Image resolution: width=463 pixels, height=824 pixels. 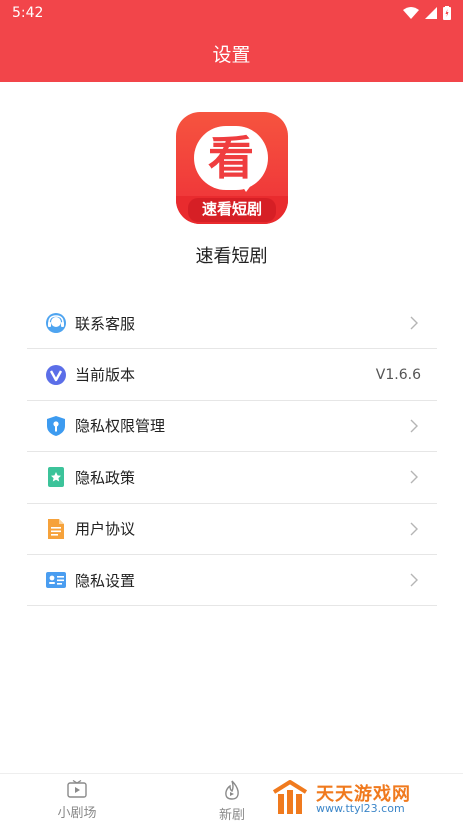 What do you see at coordinates (105, 580) in the screenshot?
I see `menu-item-label: 隐私设置` at bounding box center [105, 580].